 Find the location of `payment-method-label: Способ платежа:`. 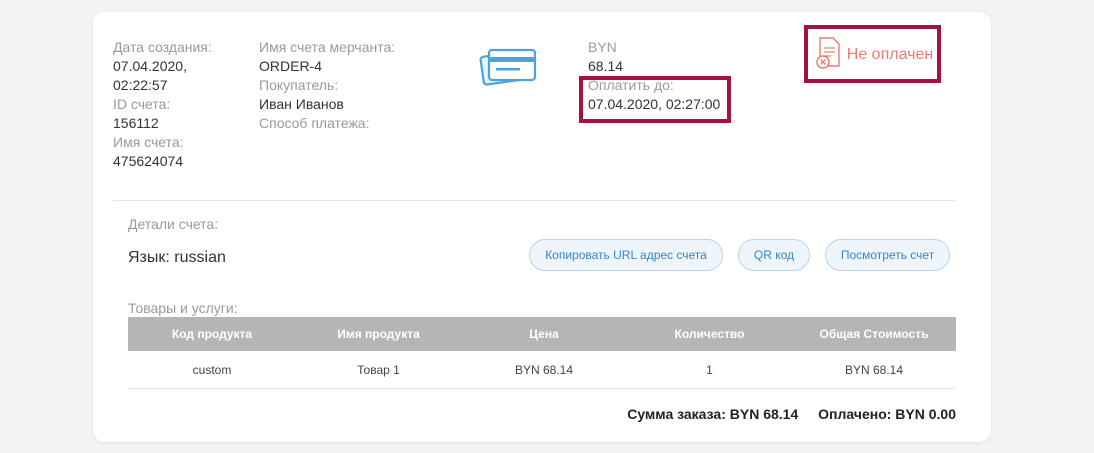

payment-method-label: Способ платежа: is located at coordinates (314, 123).